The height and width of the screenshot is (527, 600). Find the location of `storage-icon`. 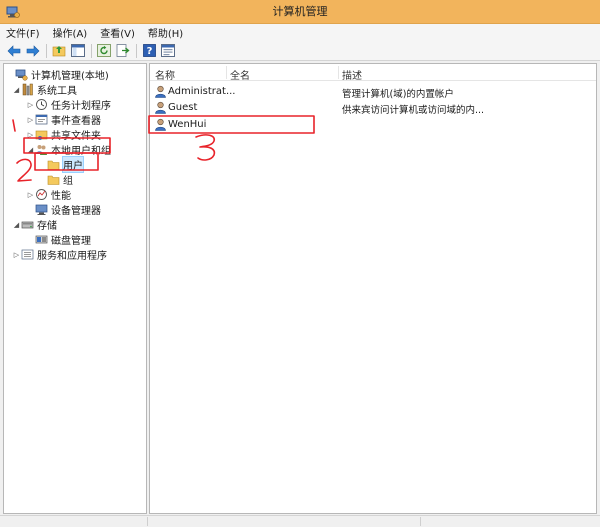

storage-icon is located at coordinates (27, 225).